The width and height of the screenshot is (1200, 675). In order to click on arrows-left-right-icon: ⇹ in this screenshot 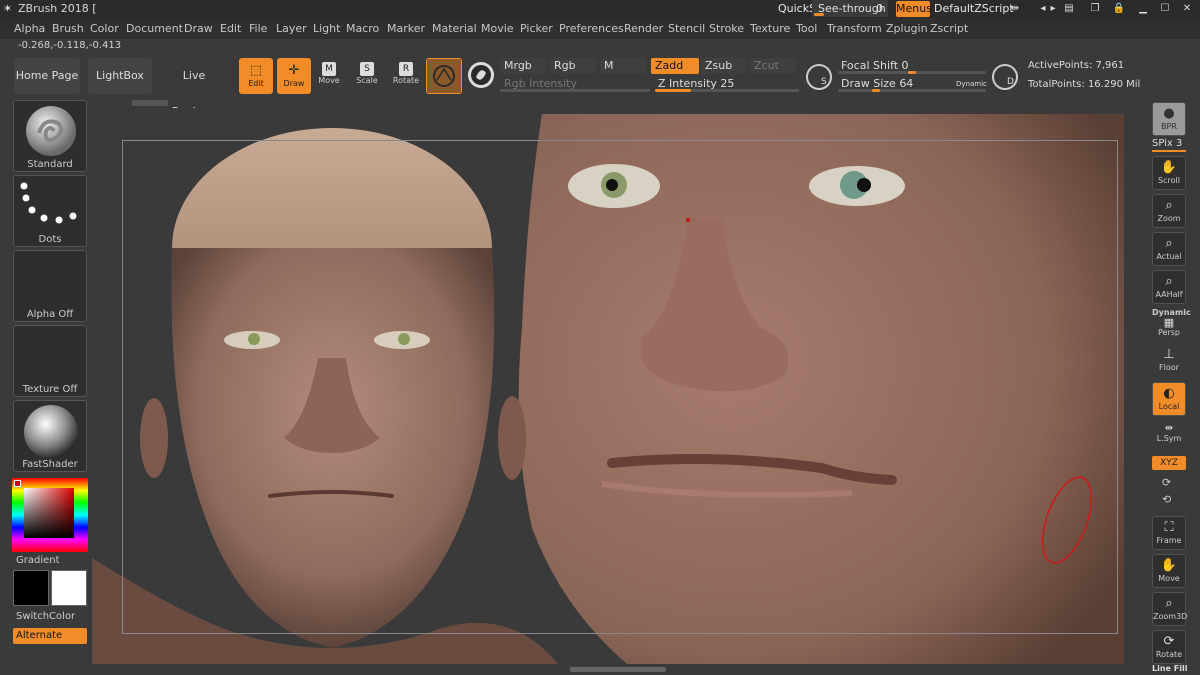, I will do `click(1015, 8)`.